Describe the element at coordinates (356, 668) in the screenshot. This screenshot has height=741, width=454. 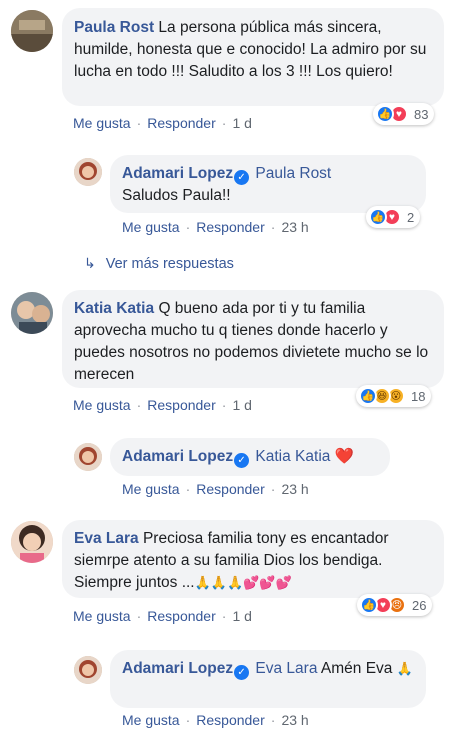
I see `comment-text: Amén Eva` at that location.